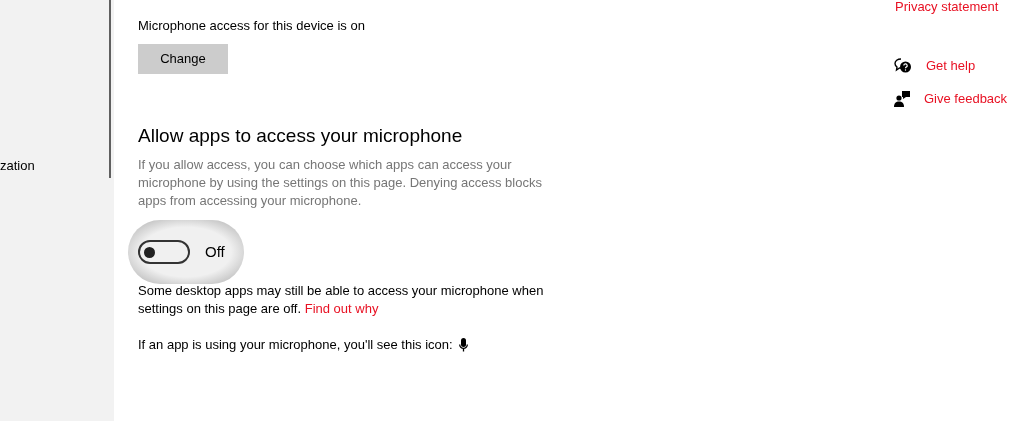  Describe the element at coordinates (215, 251) in the screenshot. I see `toggle-label: Off` at that location.